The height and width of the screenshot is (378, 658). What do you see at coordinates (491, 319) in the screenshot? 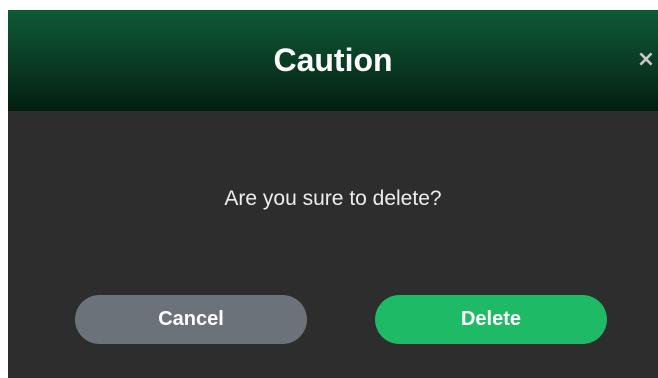
I see `delete-button: Delete` at bounding box center [491, 319].